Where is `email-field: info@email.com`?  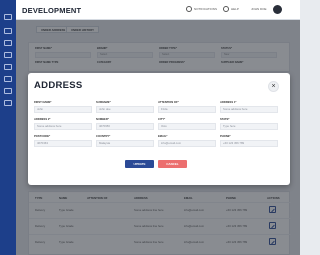 email-field: info@email.com is located at coordinates (187, 143).